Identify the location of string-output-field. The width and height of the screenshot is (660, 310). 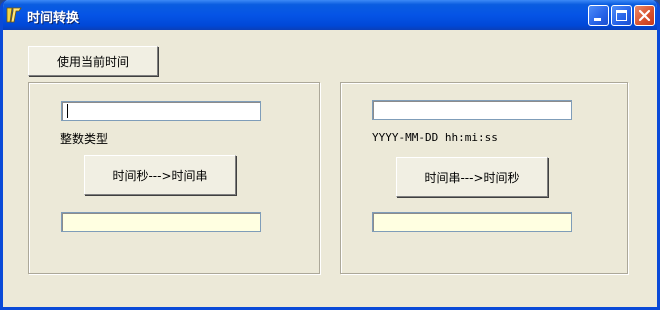
(161, 222).